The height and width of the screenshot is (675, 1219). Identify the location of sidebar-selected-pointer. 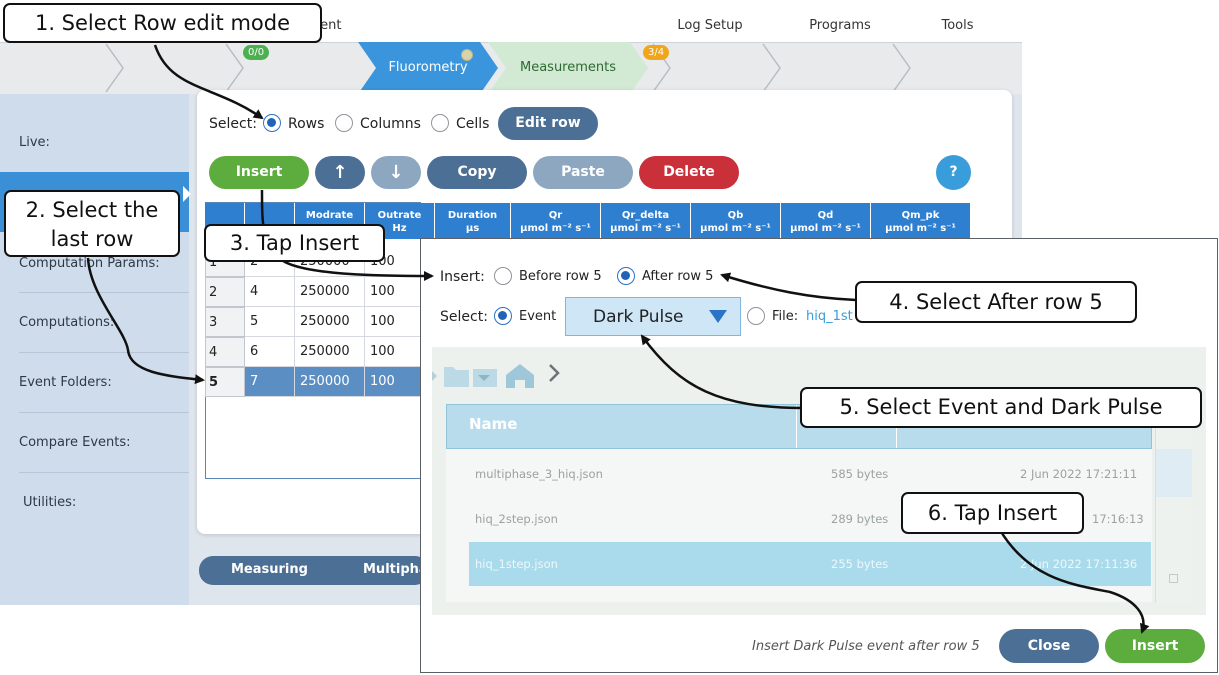
(187, 194).